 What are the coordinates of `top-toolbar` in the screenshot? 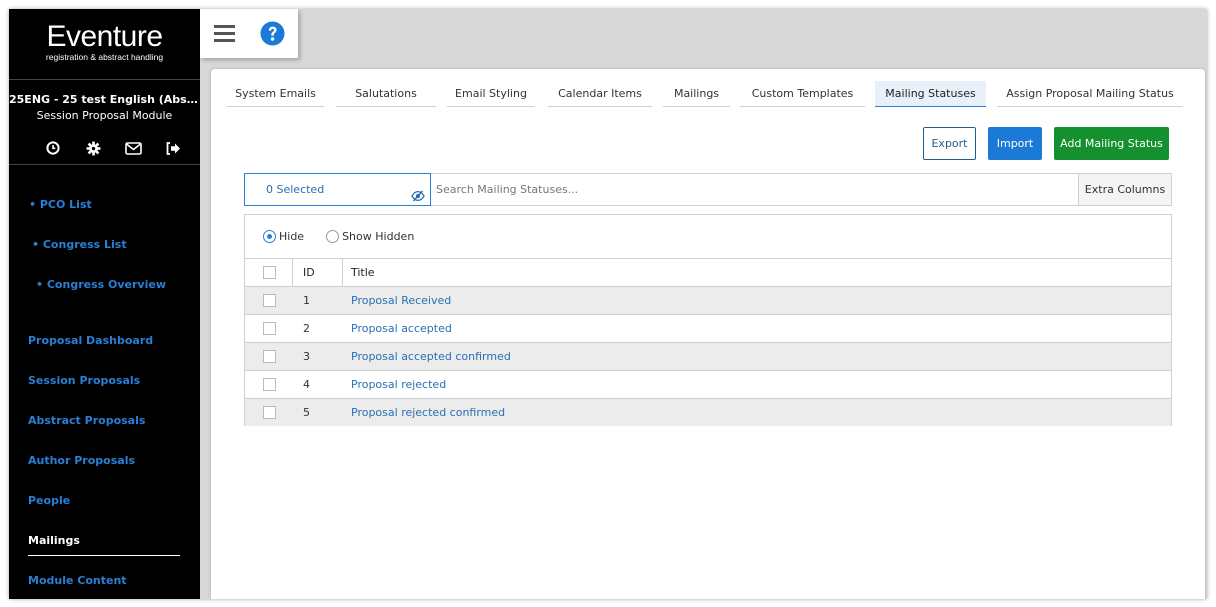 It's located at (249, 33).